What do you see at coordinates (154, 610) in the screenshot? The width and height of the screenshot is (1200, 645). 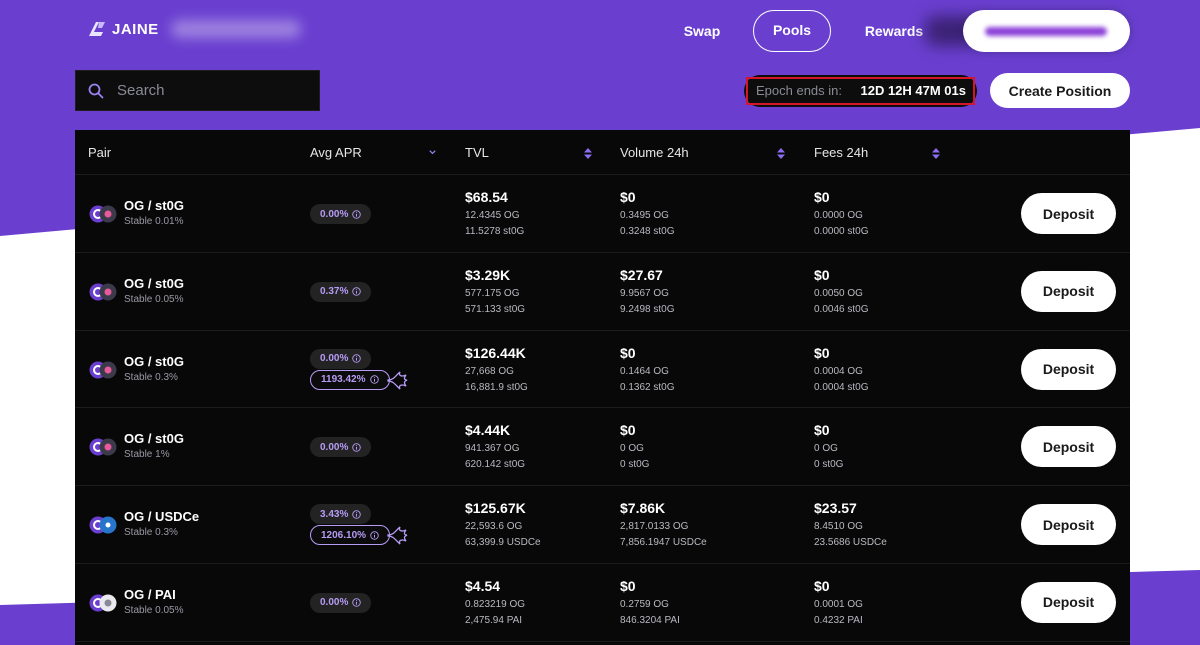 I see `pool-fee-tier: Stable 0.05%` at bounding box center [154, 610].